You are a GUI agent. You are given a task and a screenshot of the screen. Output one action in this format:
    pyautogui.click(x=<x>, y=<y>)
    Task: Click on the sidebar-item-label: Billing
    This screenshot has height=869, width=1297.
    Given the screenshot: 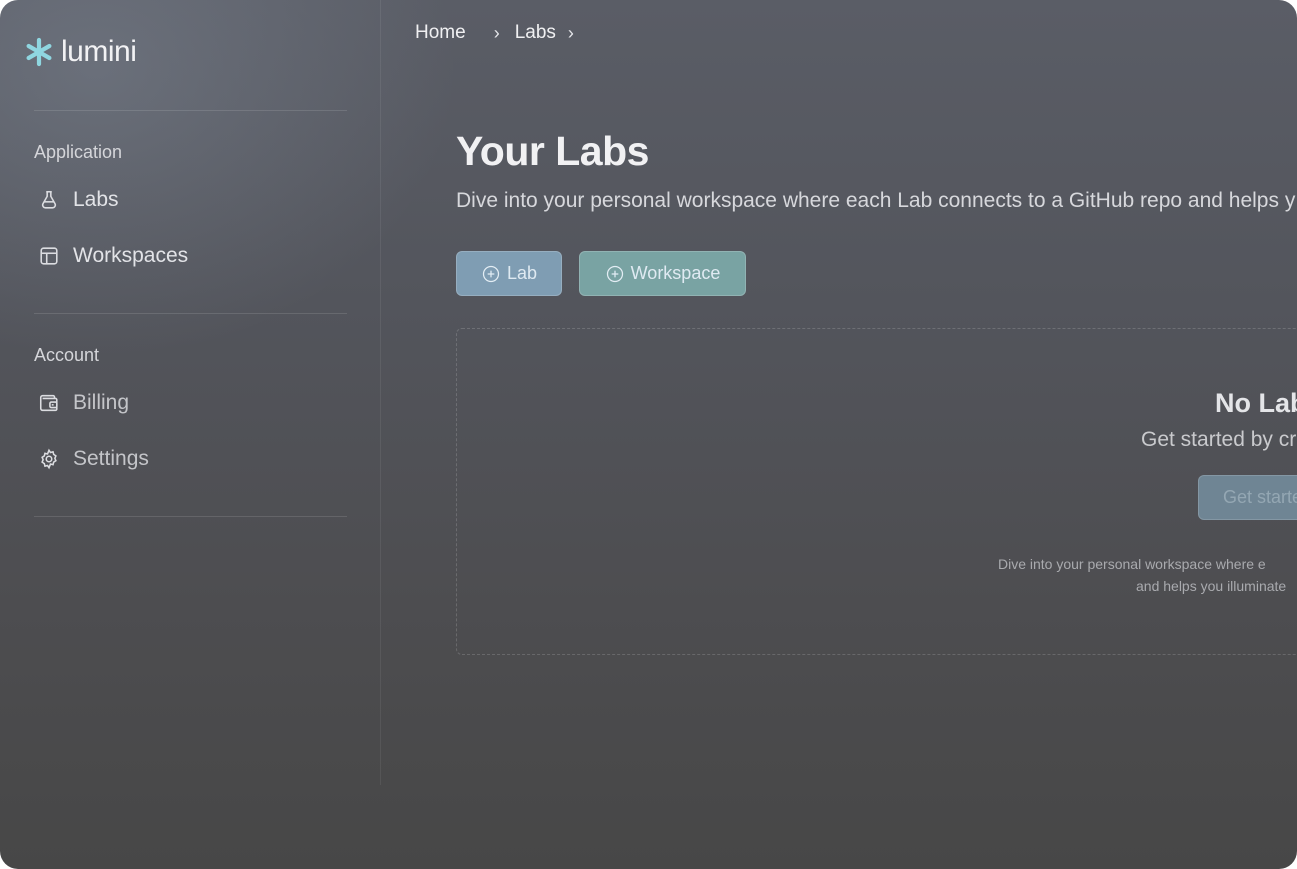 What is the action you would take?
    pyautogui.click(x=101, y=402)
    